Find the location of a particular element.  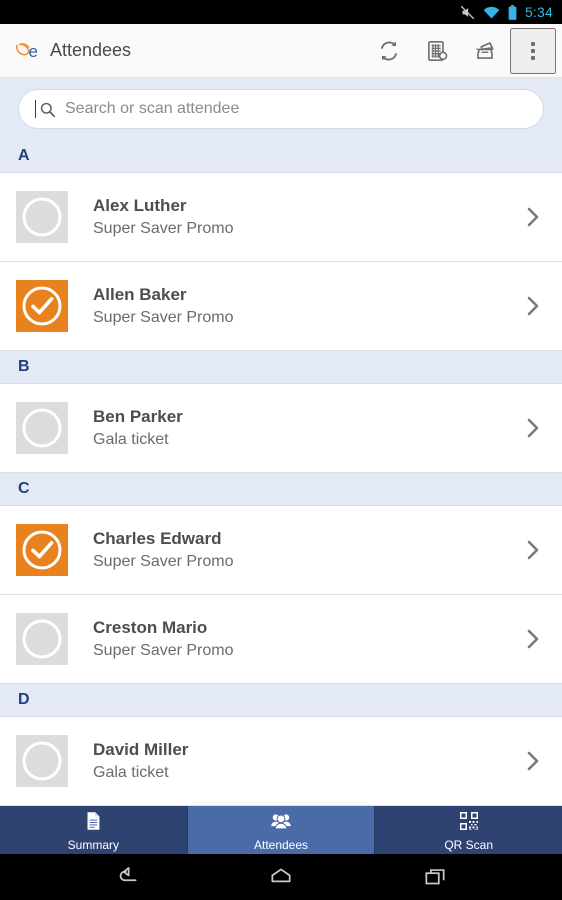

eventbrite-logo: e is located at coordinates (28, 51).